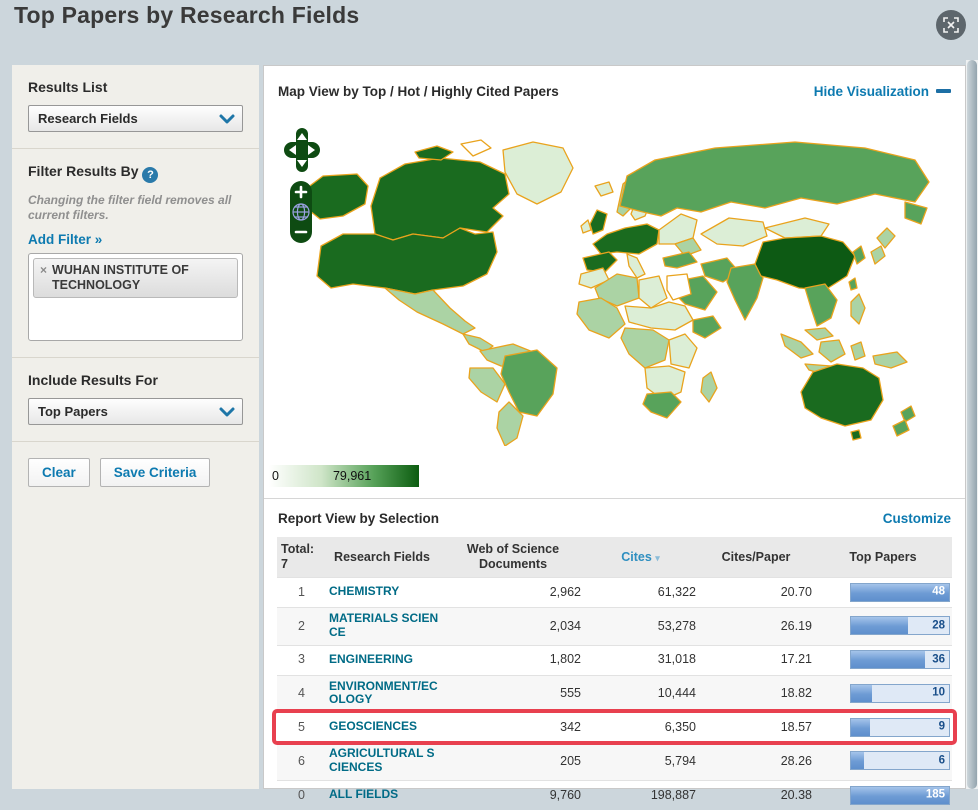  Describe the element at coordinates (756, 795) in the screenshot. I see `cites-per-paper-value: 20.38` at that location.